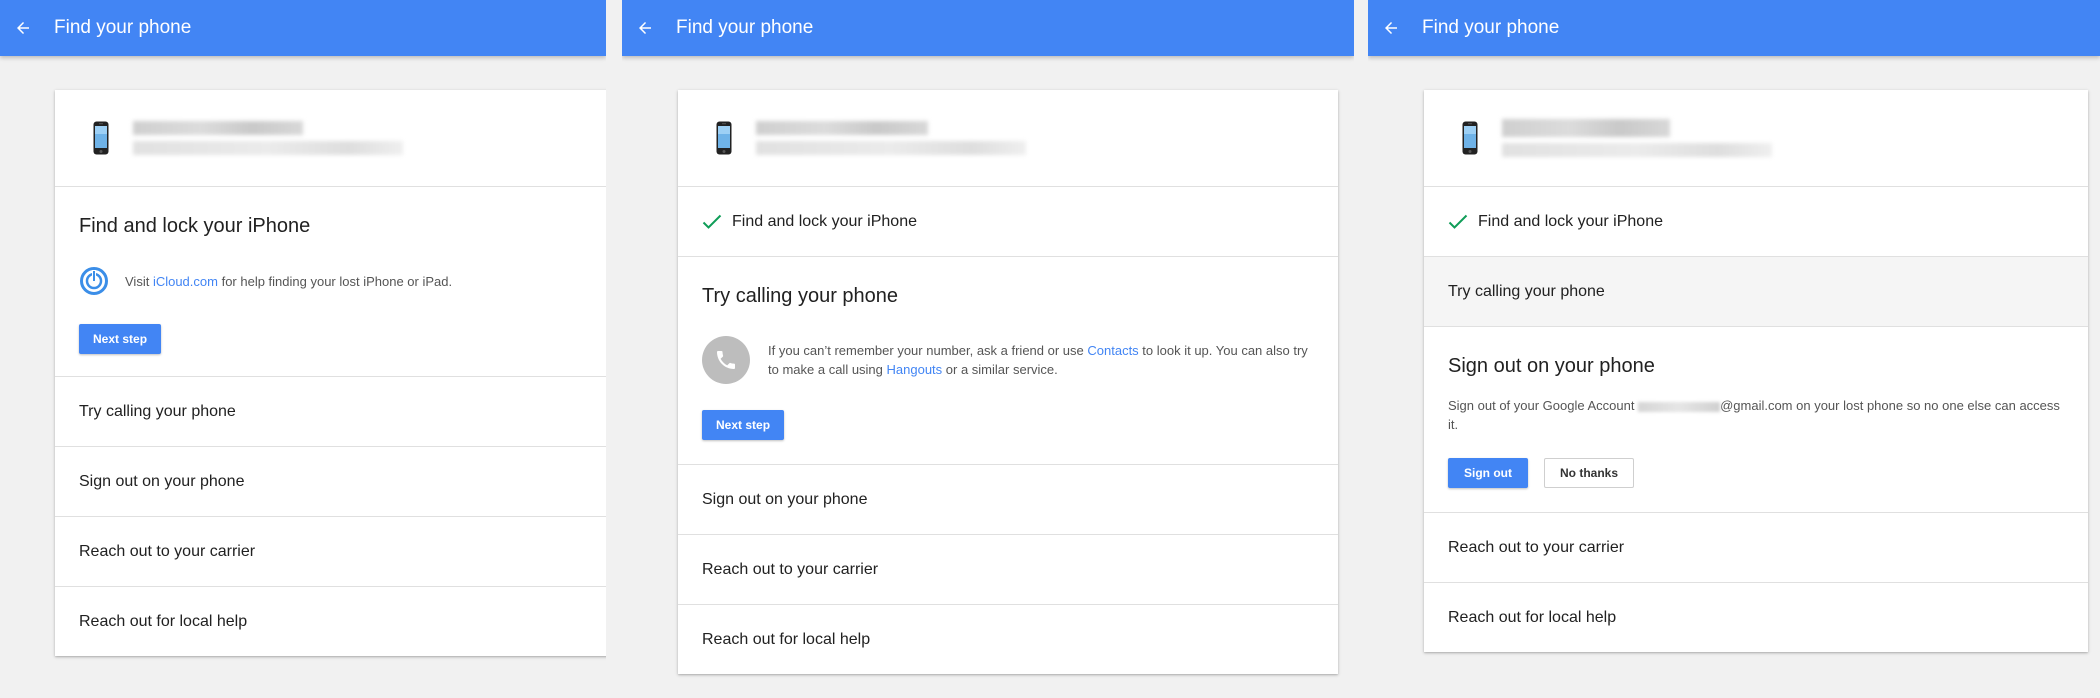  Describe the element at coordinates (1488, 473) in the screenshot. I see `sign-out-button: Sign out` at that location.